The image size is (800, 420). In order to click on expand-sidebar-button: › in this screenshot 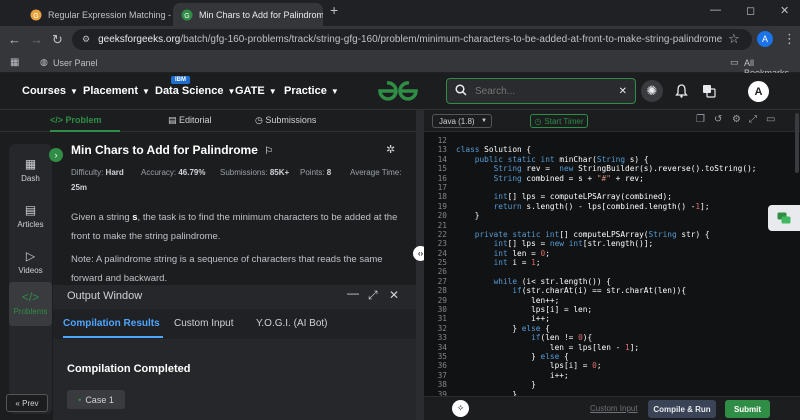, I will do `click(56, 155)`.